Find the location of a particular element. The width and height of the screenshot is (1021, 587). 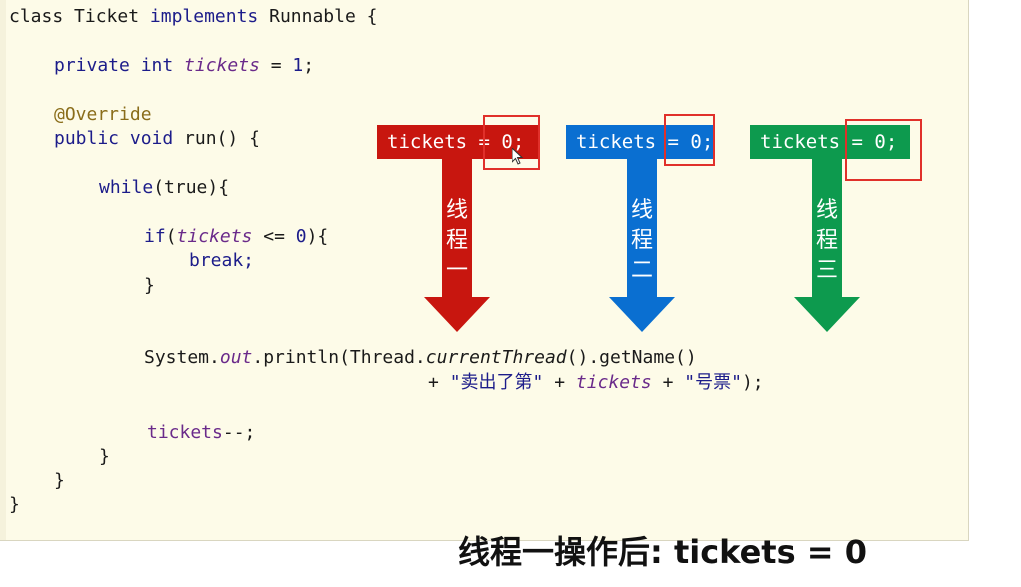

mouse-cursor-icon is located at coordinates (518, 156).